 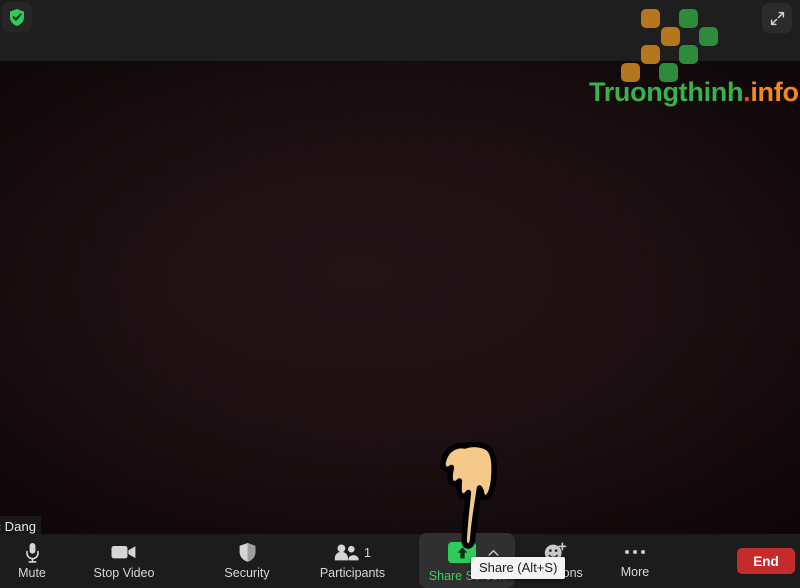 What do you see at coordinates (346, 552) in the screenshot?
I see `people-glyph` at bounding box center [346, 552].